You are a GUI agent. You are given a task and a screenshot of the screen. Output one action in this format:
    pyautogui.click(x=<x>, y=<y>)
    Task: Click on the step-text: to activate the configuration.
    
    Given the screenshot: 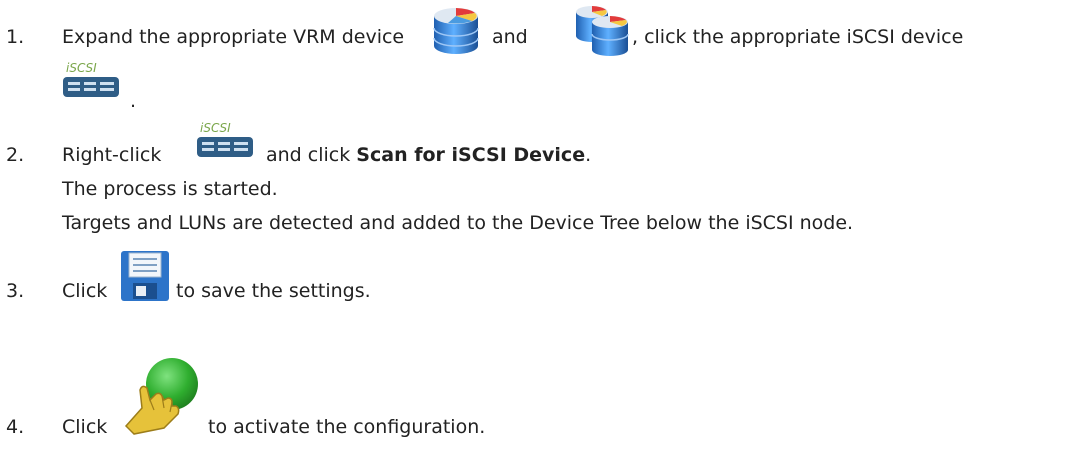 What is the action you would take?
    pyautogui.click(x=347, y=427)
    